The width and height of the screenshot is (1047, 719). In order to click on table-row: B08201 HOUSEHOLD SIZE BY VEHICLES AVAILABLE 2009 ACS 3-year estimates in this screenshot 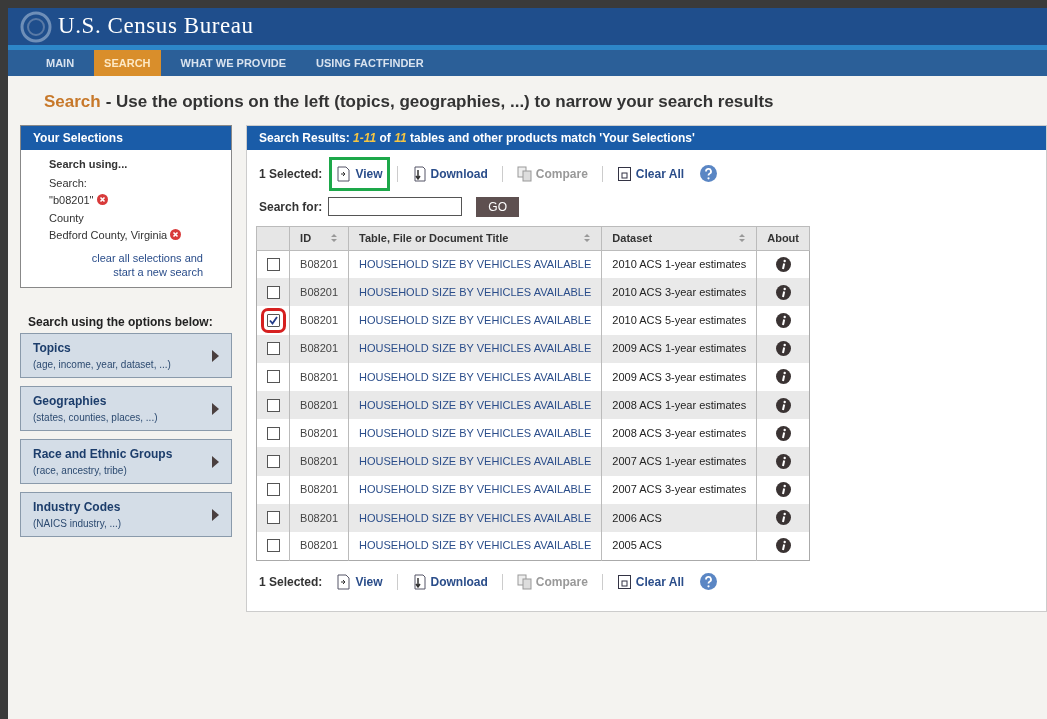, I will do `click(533, 376)`.